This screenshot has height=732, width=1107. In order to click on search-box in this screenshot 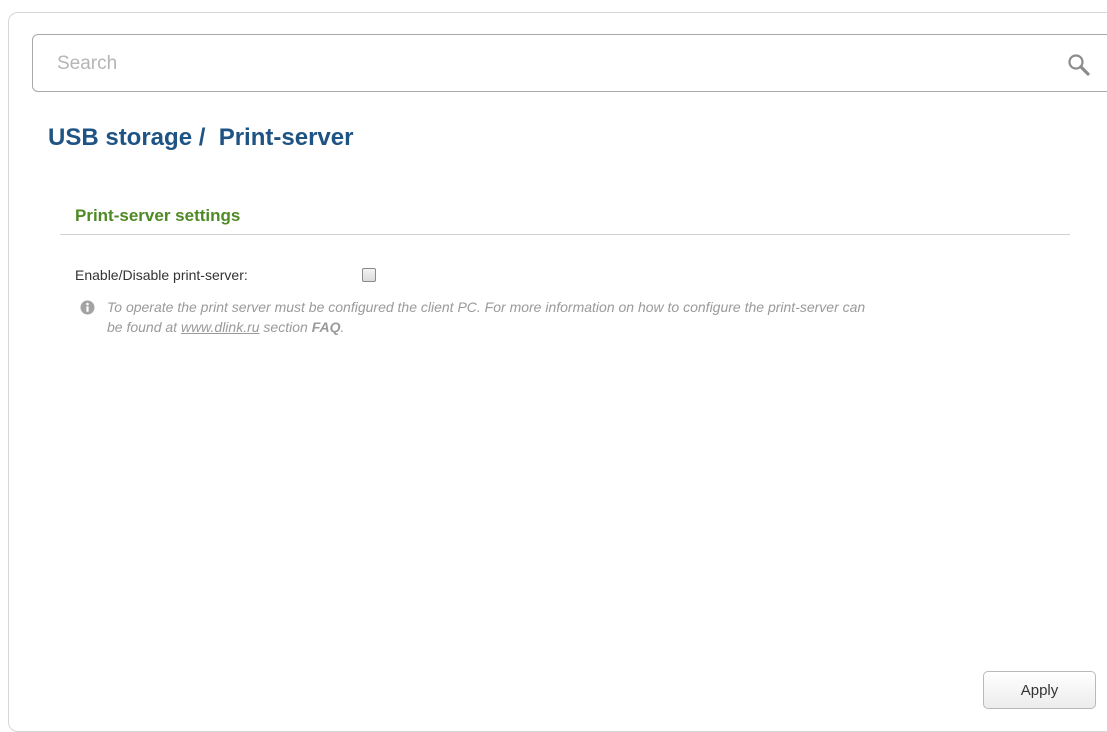, I will do `click(569, 63)`.